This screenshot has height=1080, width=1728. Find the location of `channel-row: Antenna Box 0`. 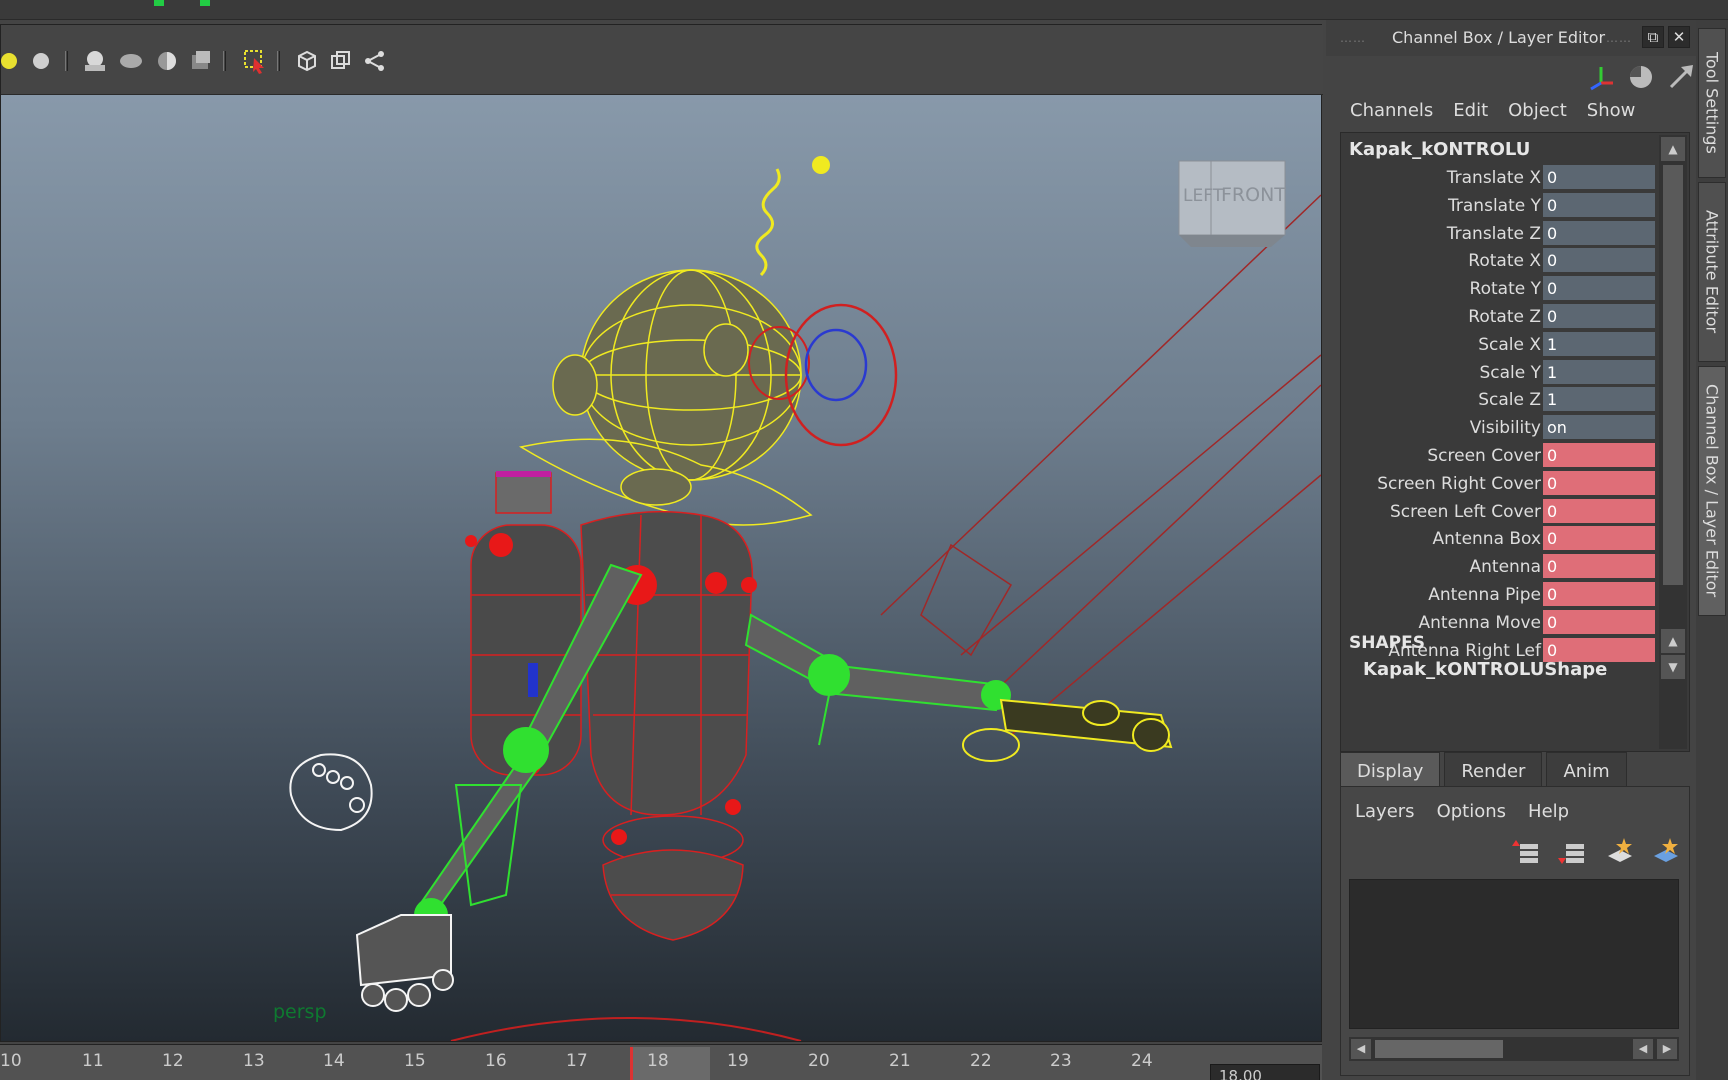

channel-row: Antenna Box 0 is located at coordinates (1501, 539).